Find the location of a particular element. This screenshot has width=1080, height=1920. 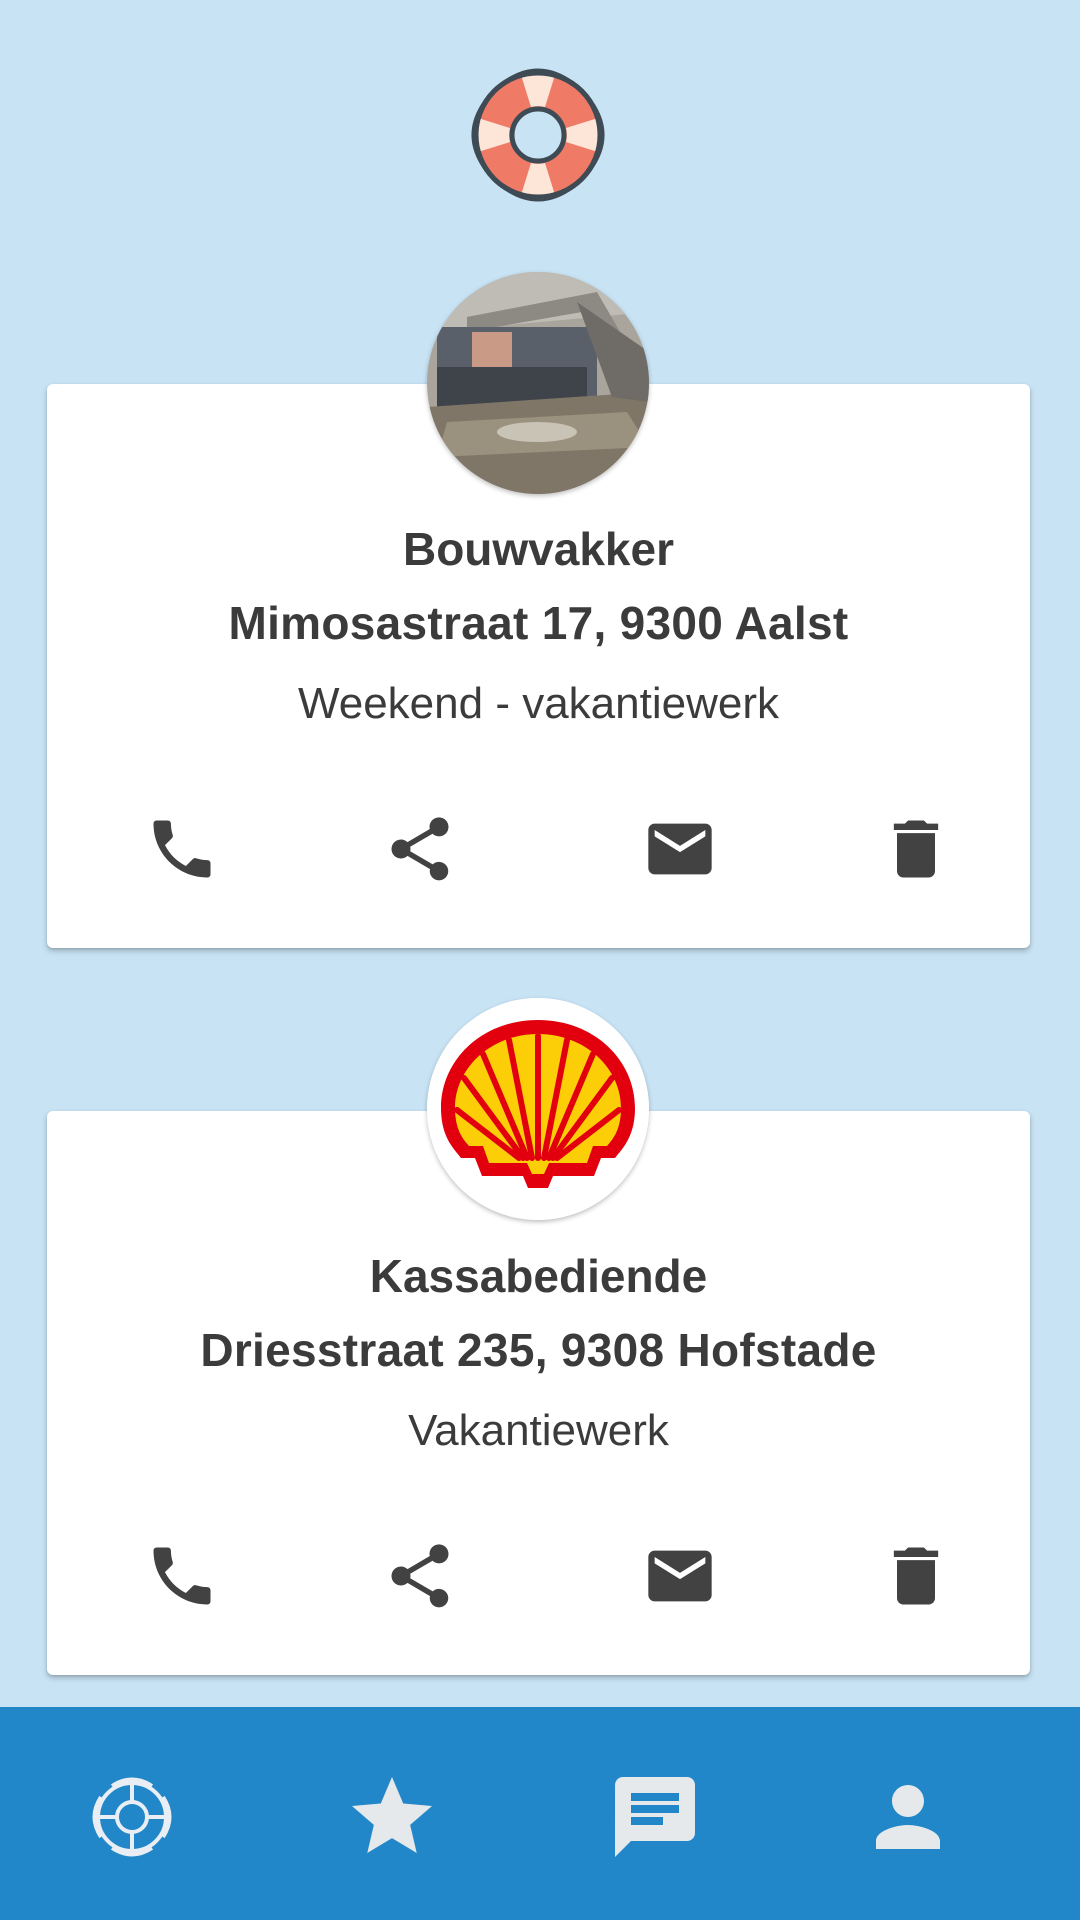

nav-profile-button is located at coordinates (908, 1817).